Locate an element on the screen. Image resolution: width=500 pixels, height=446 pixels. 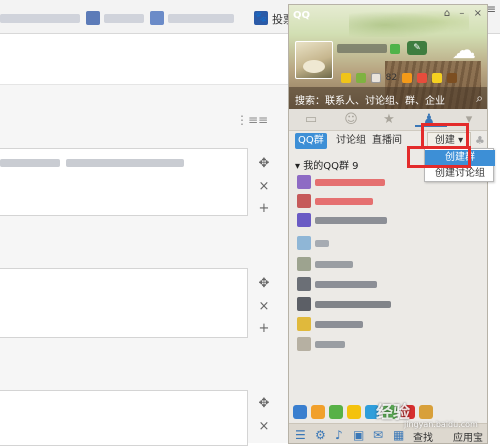
sound-icon: ♪ is located at coordinates (339, 435).